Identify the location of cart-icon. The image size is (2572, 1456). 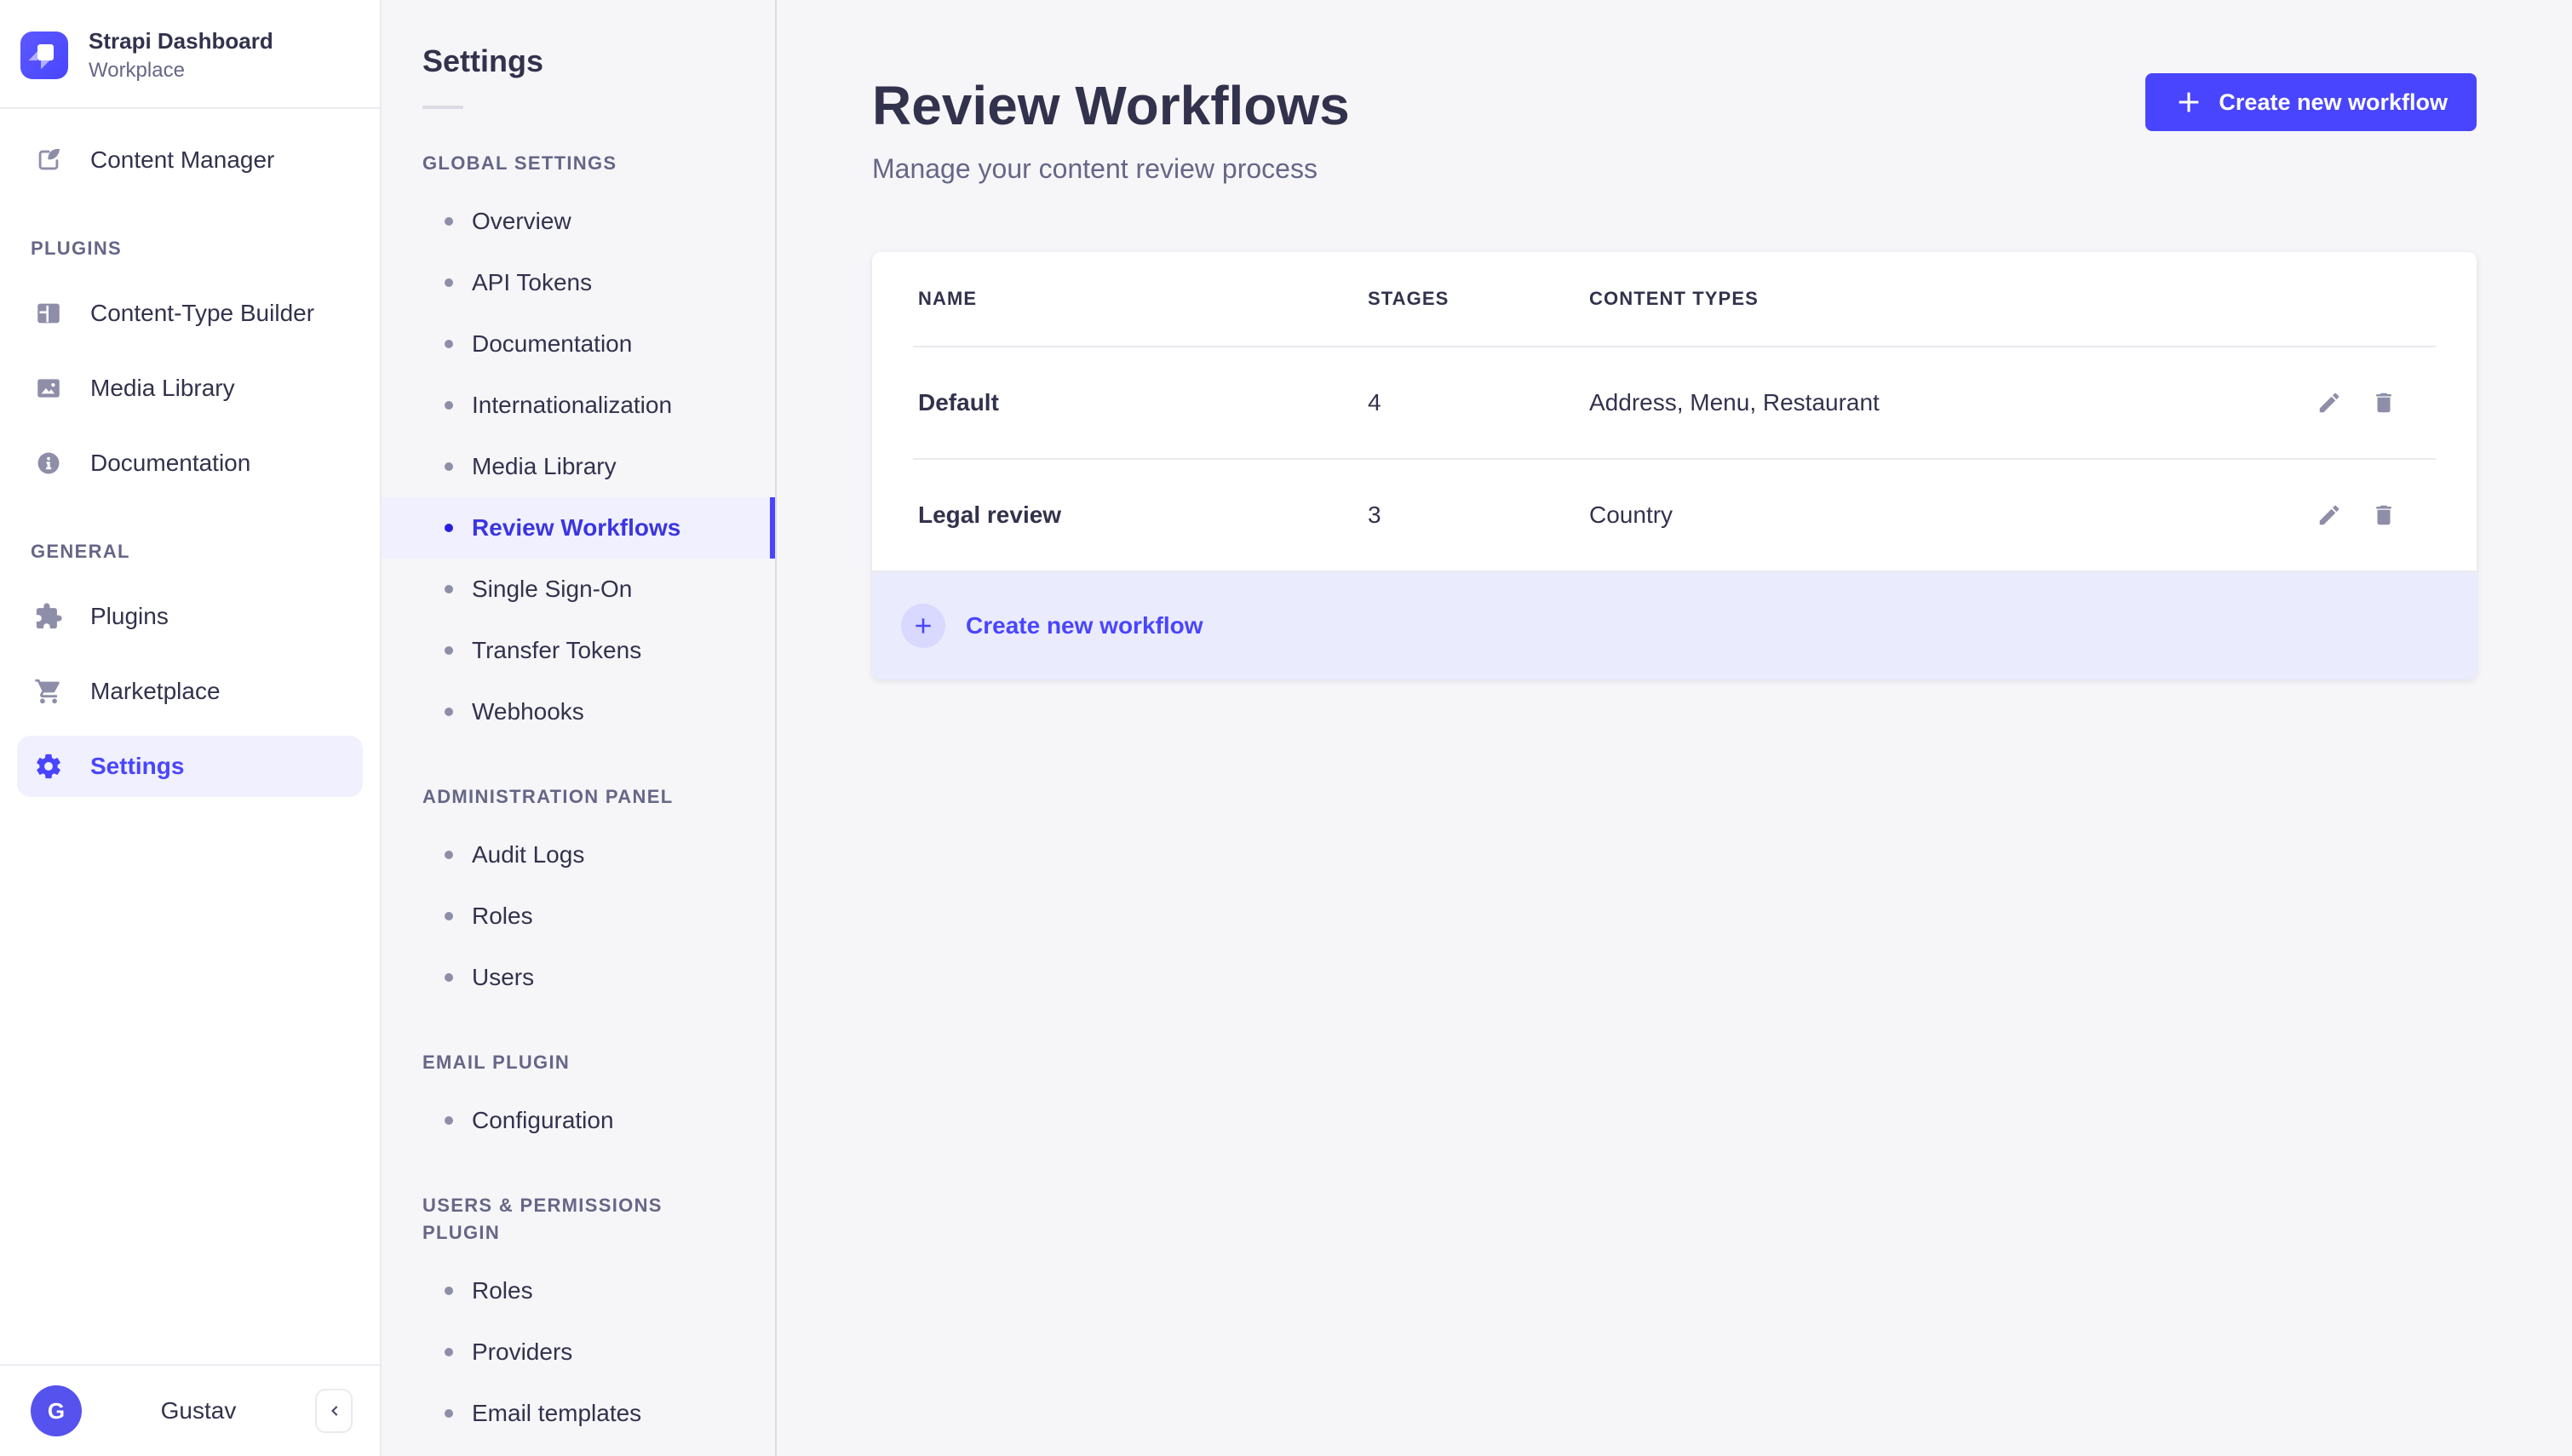
(48, 691).